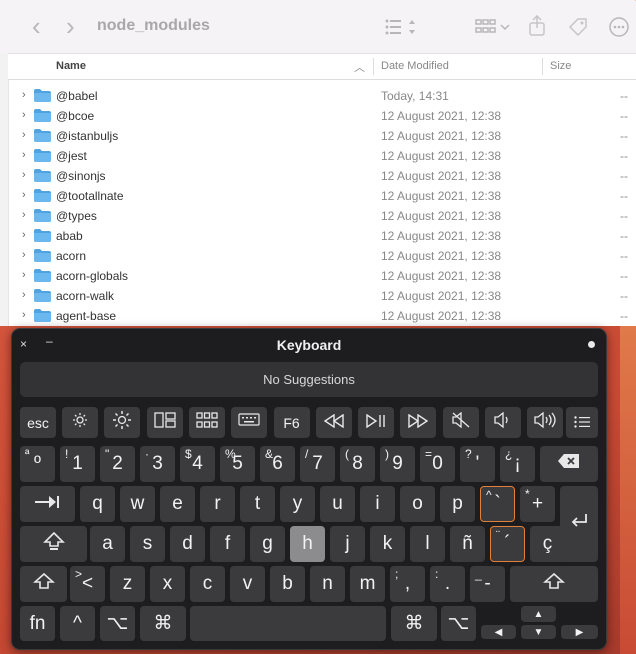 The width and height of the screenshot is (636, 654). I want to click on file-row: › acorn 12 August 2021, 12:38 --, so click(322, 256).